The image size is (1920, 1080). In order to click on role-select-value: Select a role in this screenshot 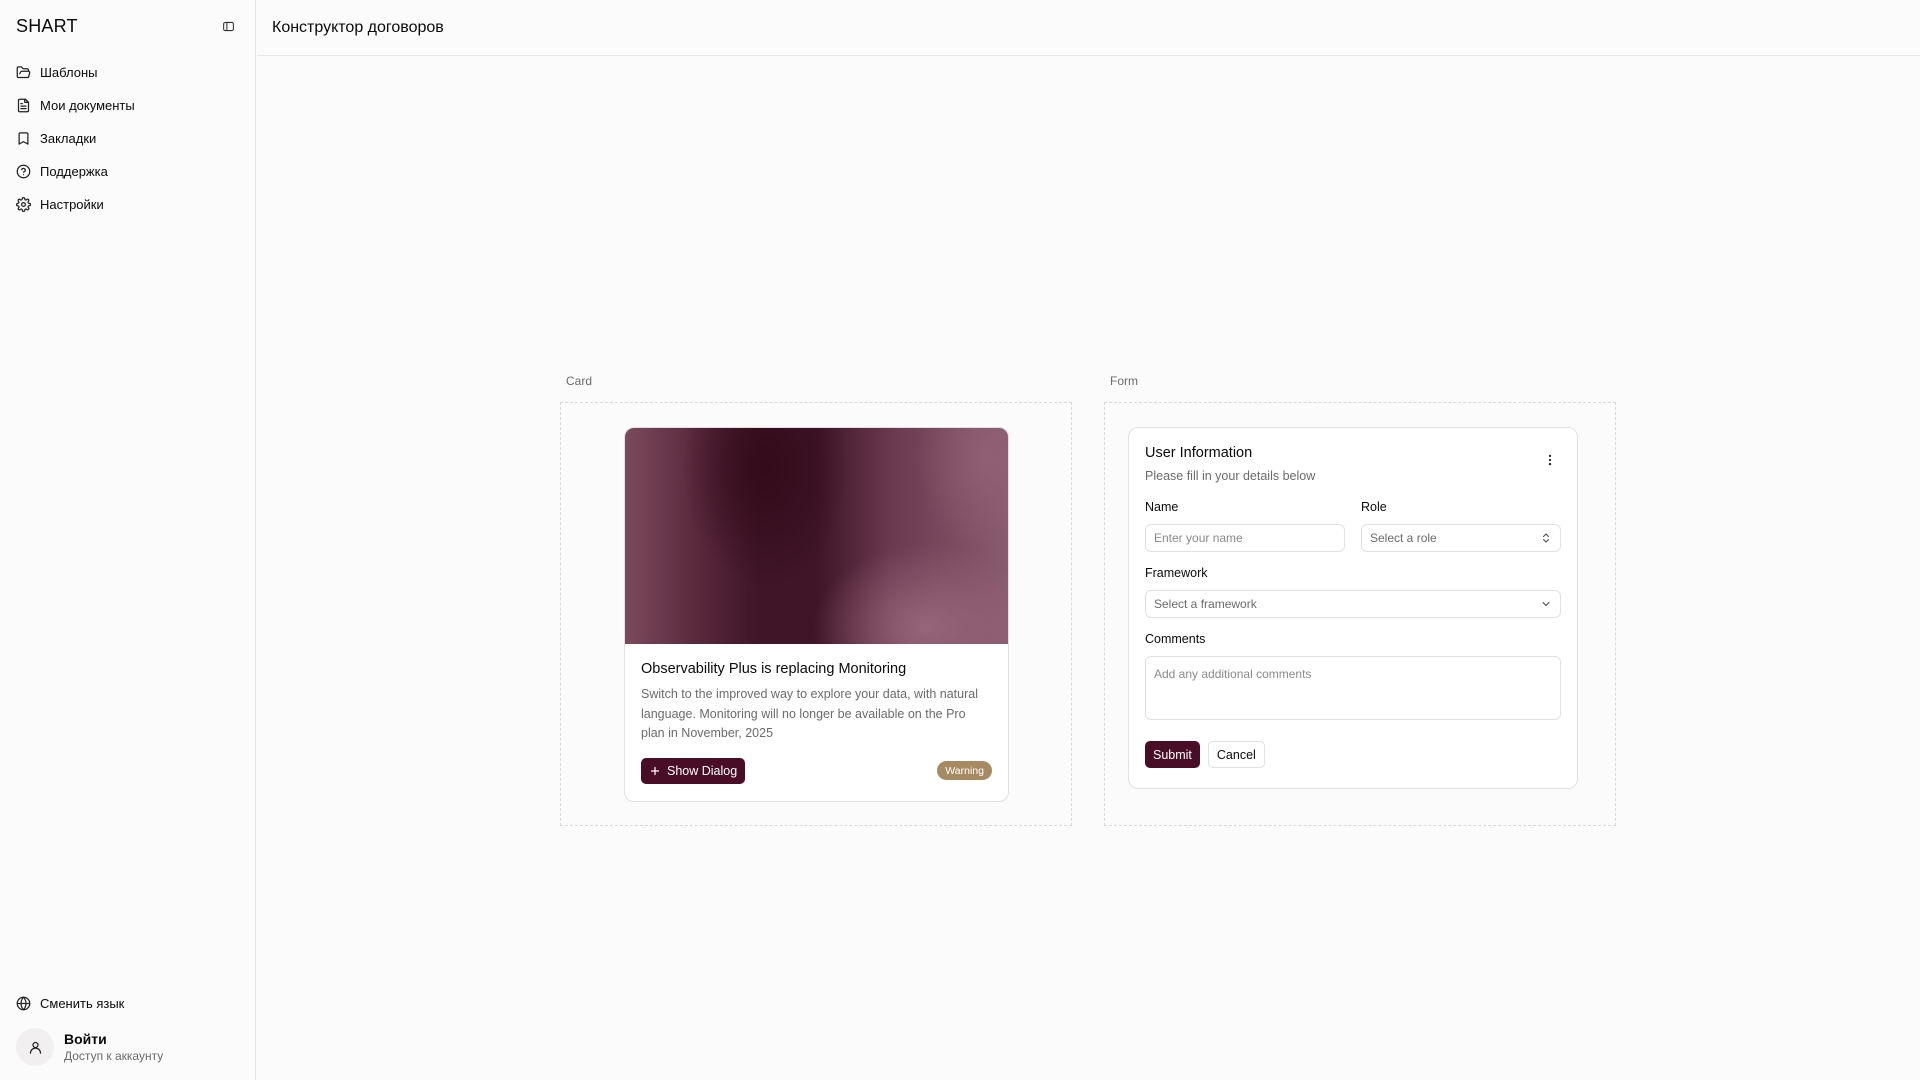, I will do `click(1403, 538)`.